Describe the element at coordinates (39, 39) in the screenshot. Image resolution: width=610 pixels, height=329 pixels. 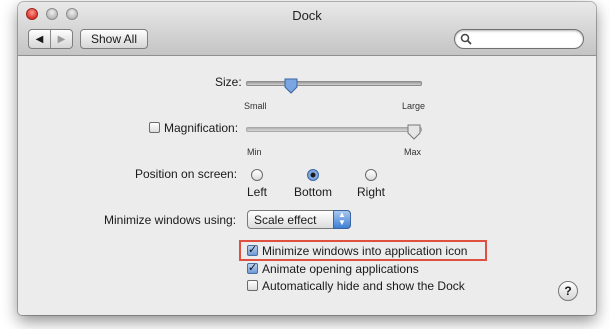
I see `back-arrow-icon: ◀` at that location.